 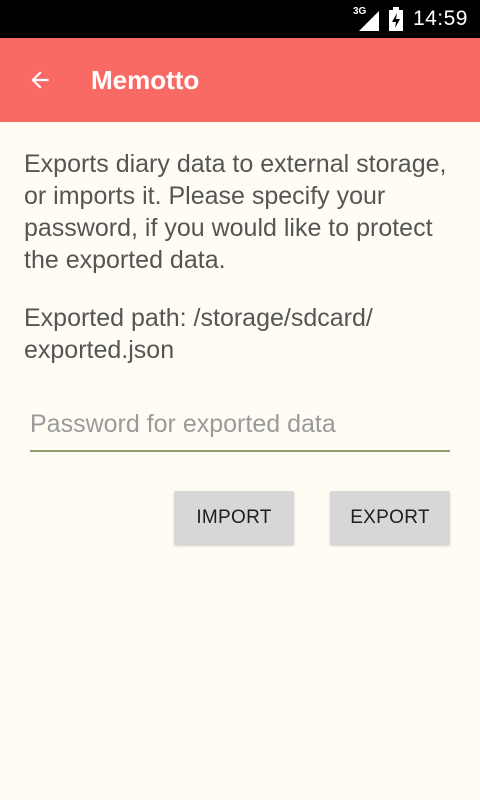 I want to click on signal-icon, so click(x=368, y=21).